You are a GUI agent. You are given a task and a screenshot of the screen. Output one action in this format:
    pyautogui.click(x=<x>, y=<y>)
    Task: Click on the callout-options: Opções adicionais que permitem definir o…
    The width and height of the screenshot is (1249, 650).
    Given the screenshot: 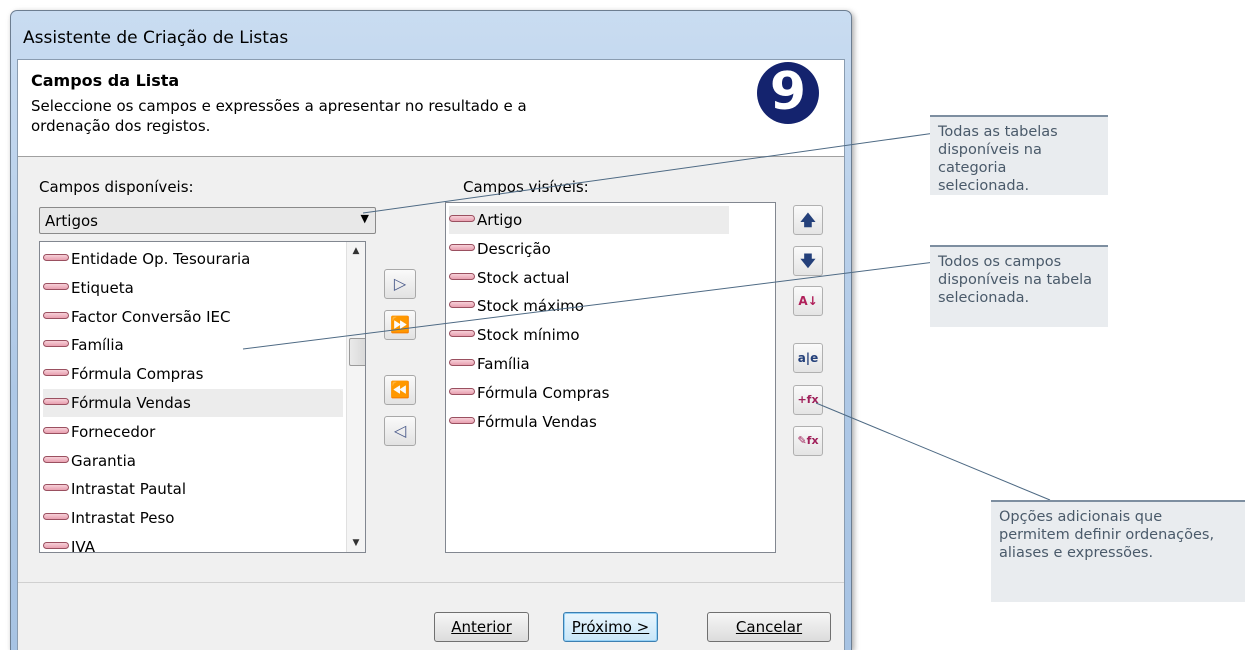 What is the action you would take?
    pyautogui.click(x=1118, y=551)
    